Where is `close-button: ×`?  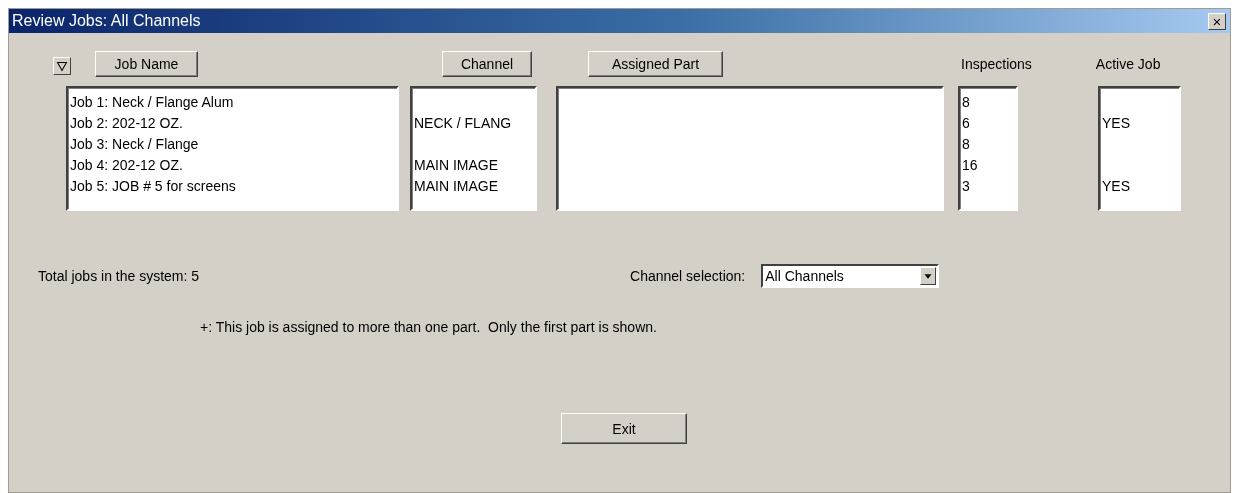
close-button: × is located at coordinates (1217, 21).